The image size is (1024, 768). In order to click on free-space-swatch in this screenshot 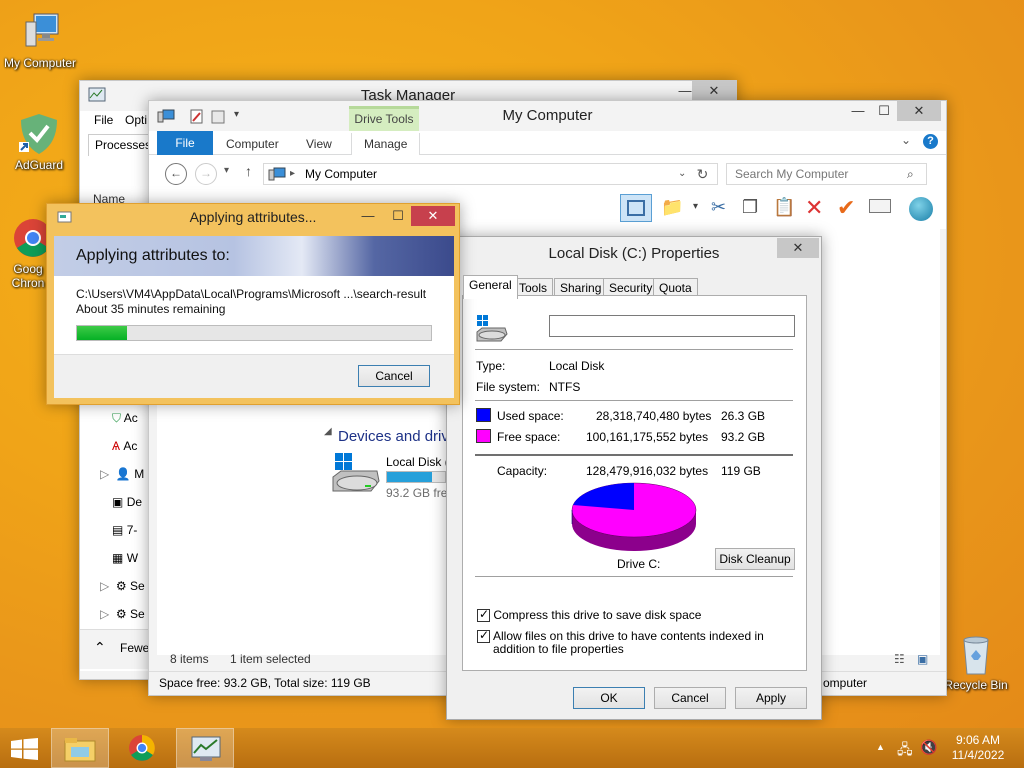, I will do `click(483, 436)`.